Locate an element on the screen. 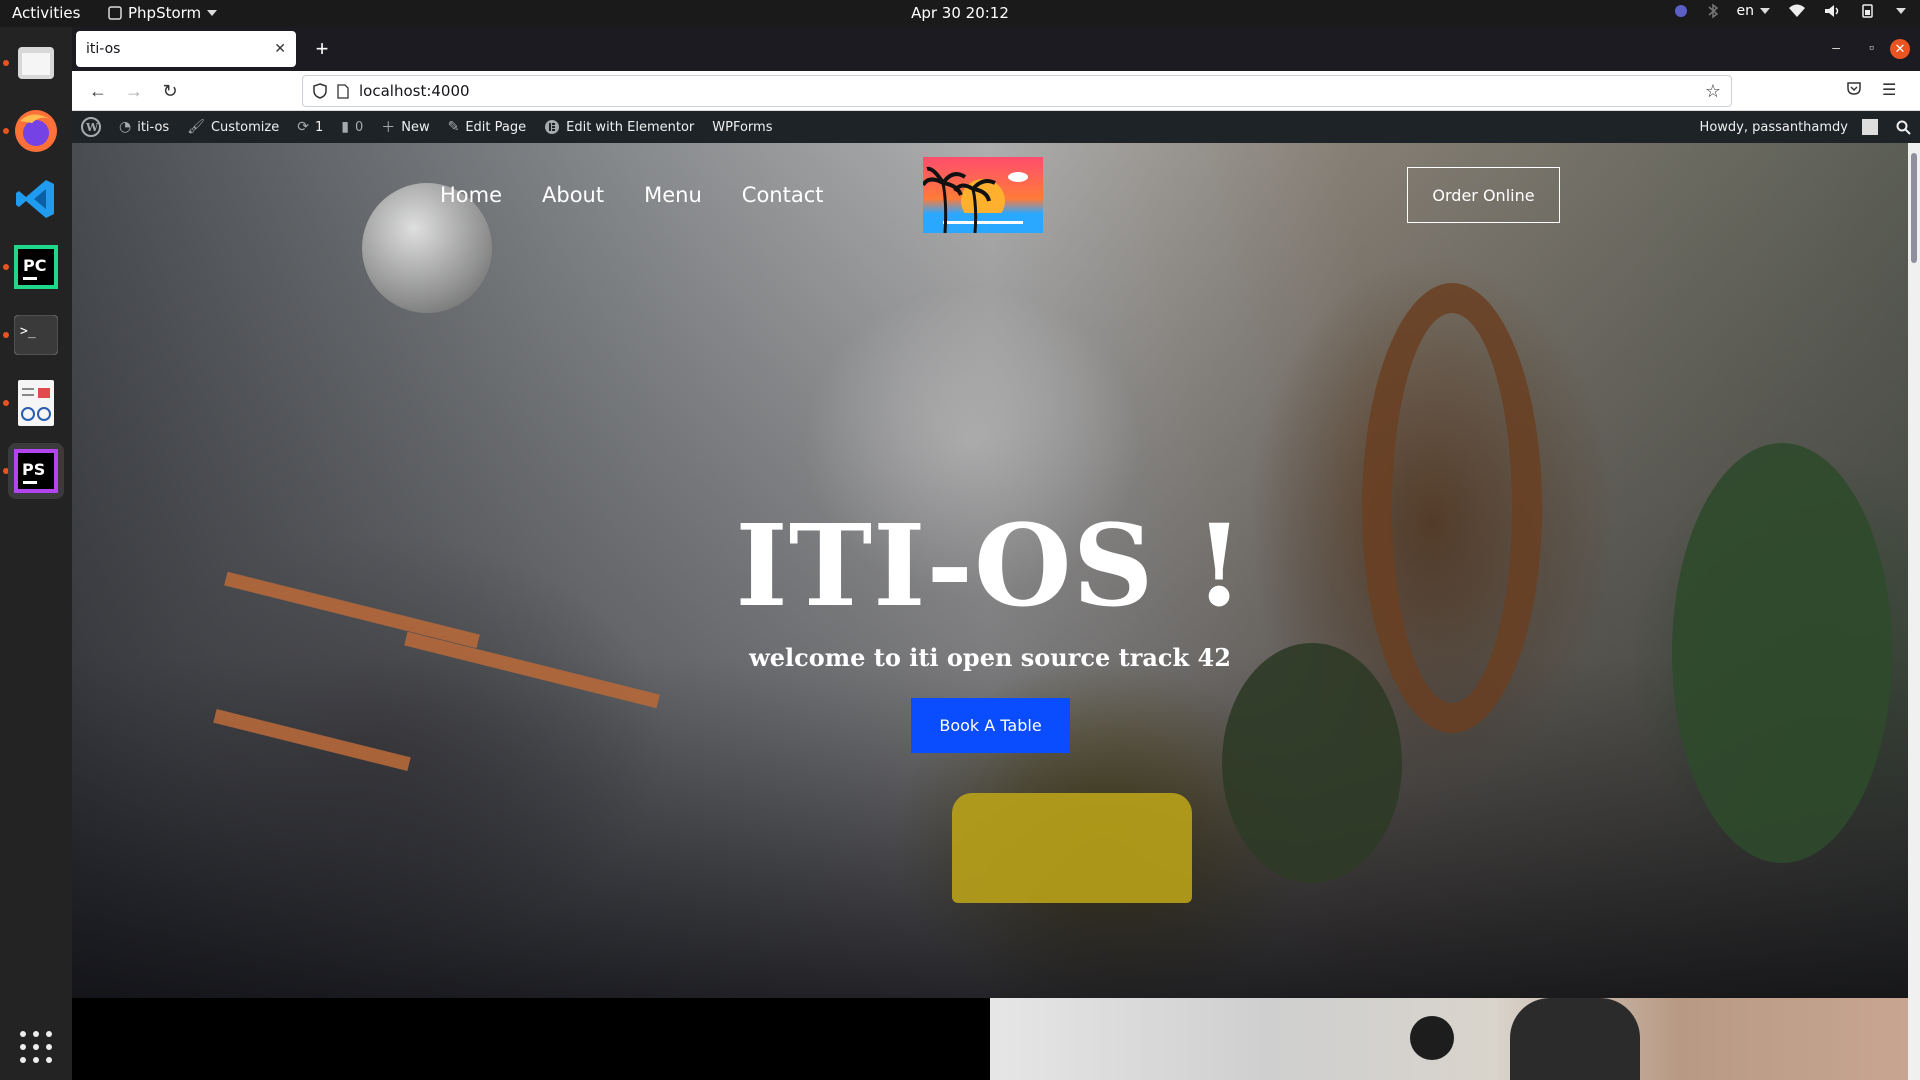  wordpress-icon: W is located at coordinates (91, 127).